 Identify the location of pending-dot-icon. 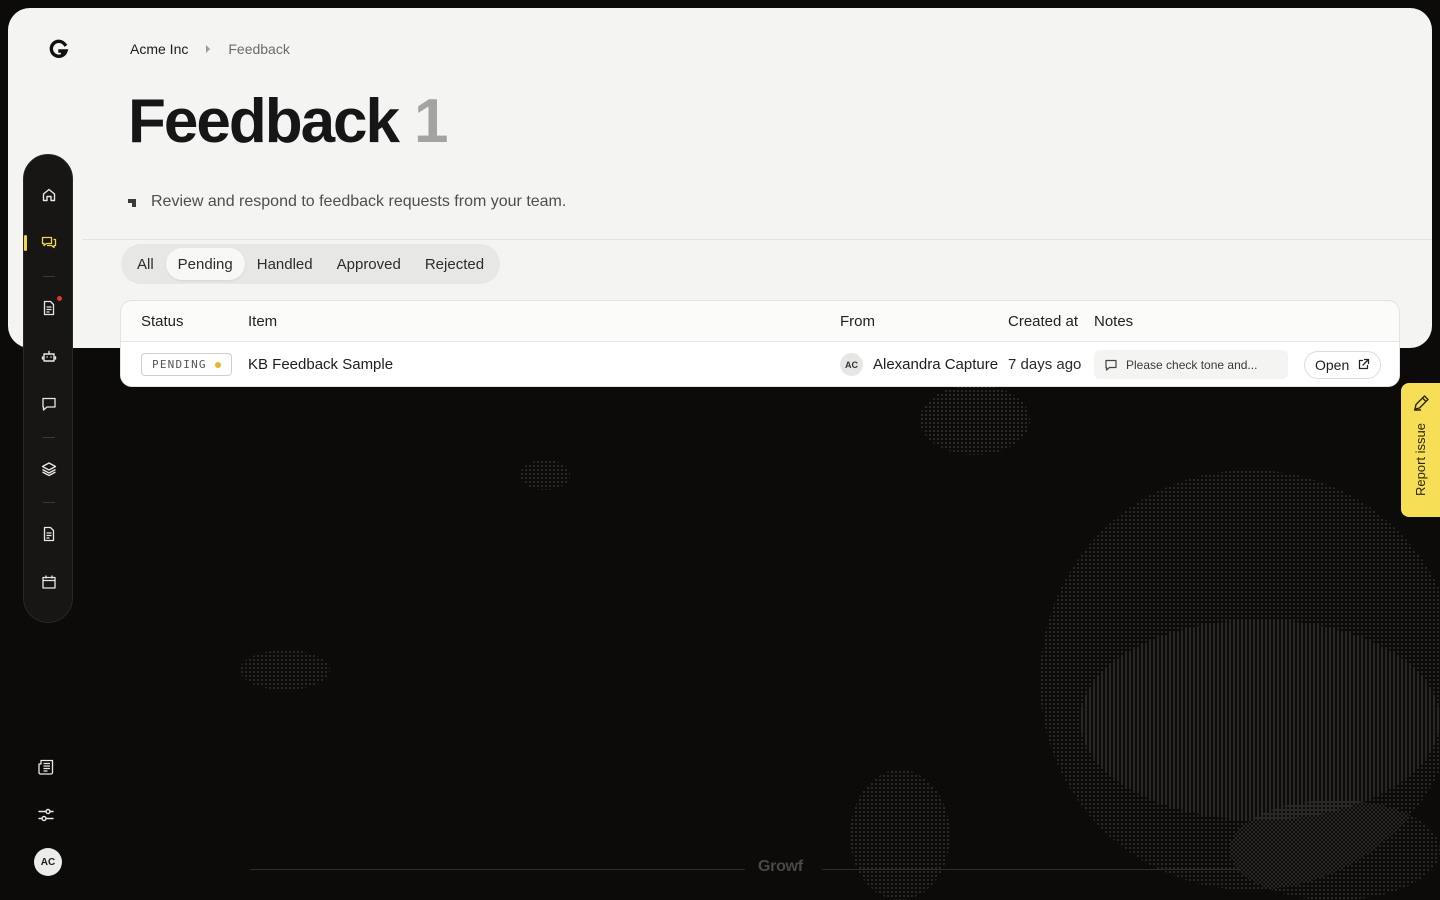
(217, 364).